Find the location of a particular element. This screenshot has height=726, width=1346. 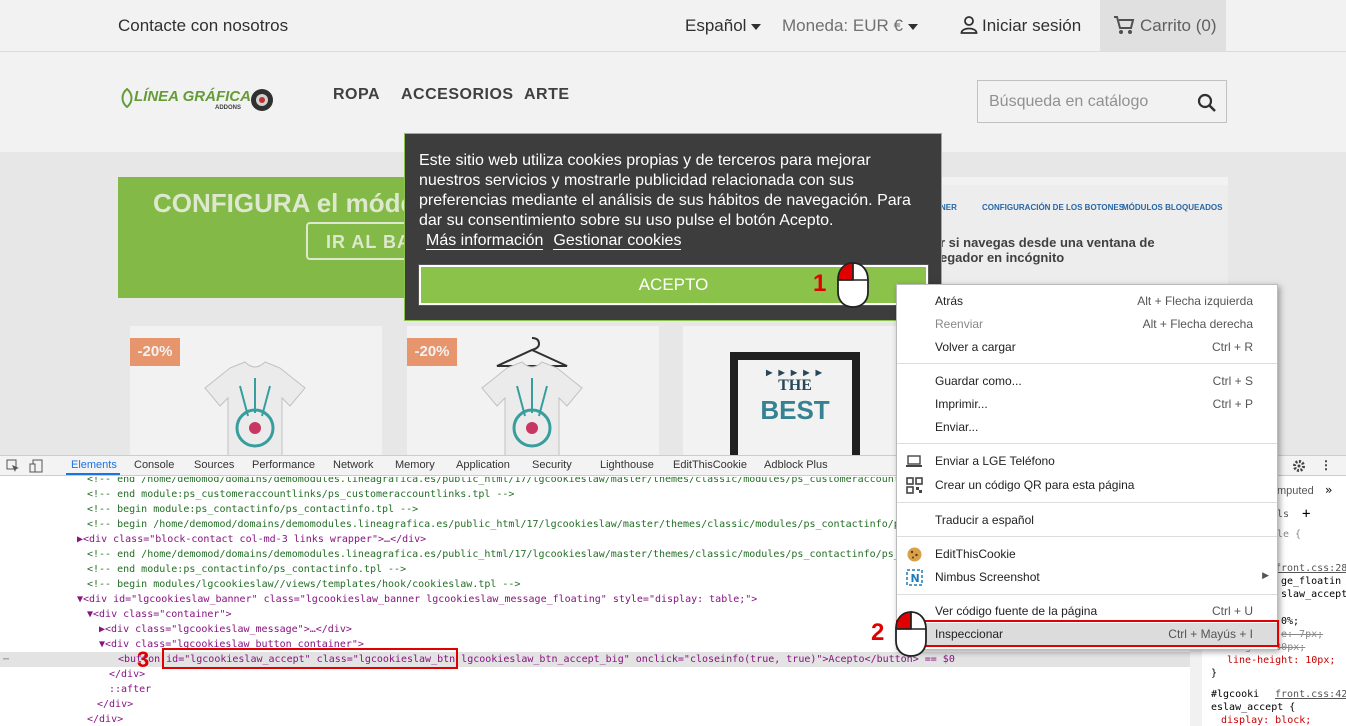

step-number-1: 1 is located at coordinates (820, 283).